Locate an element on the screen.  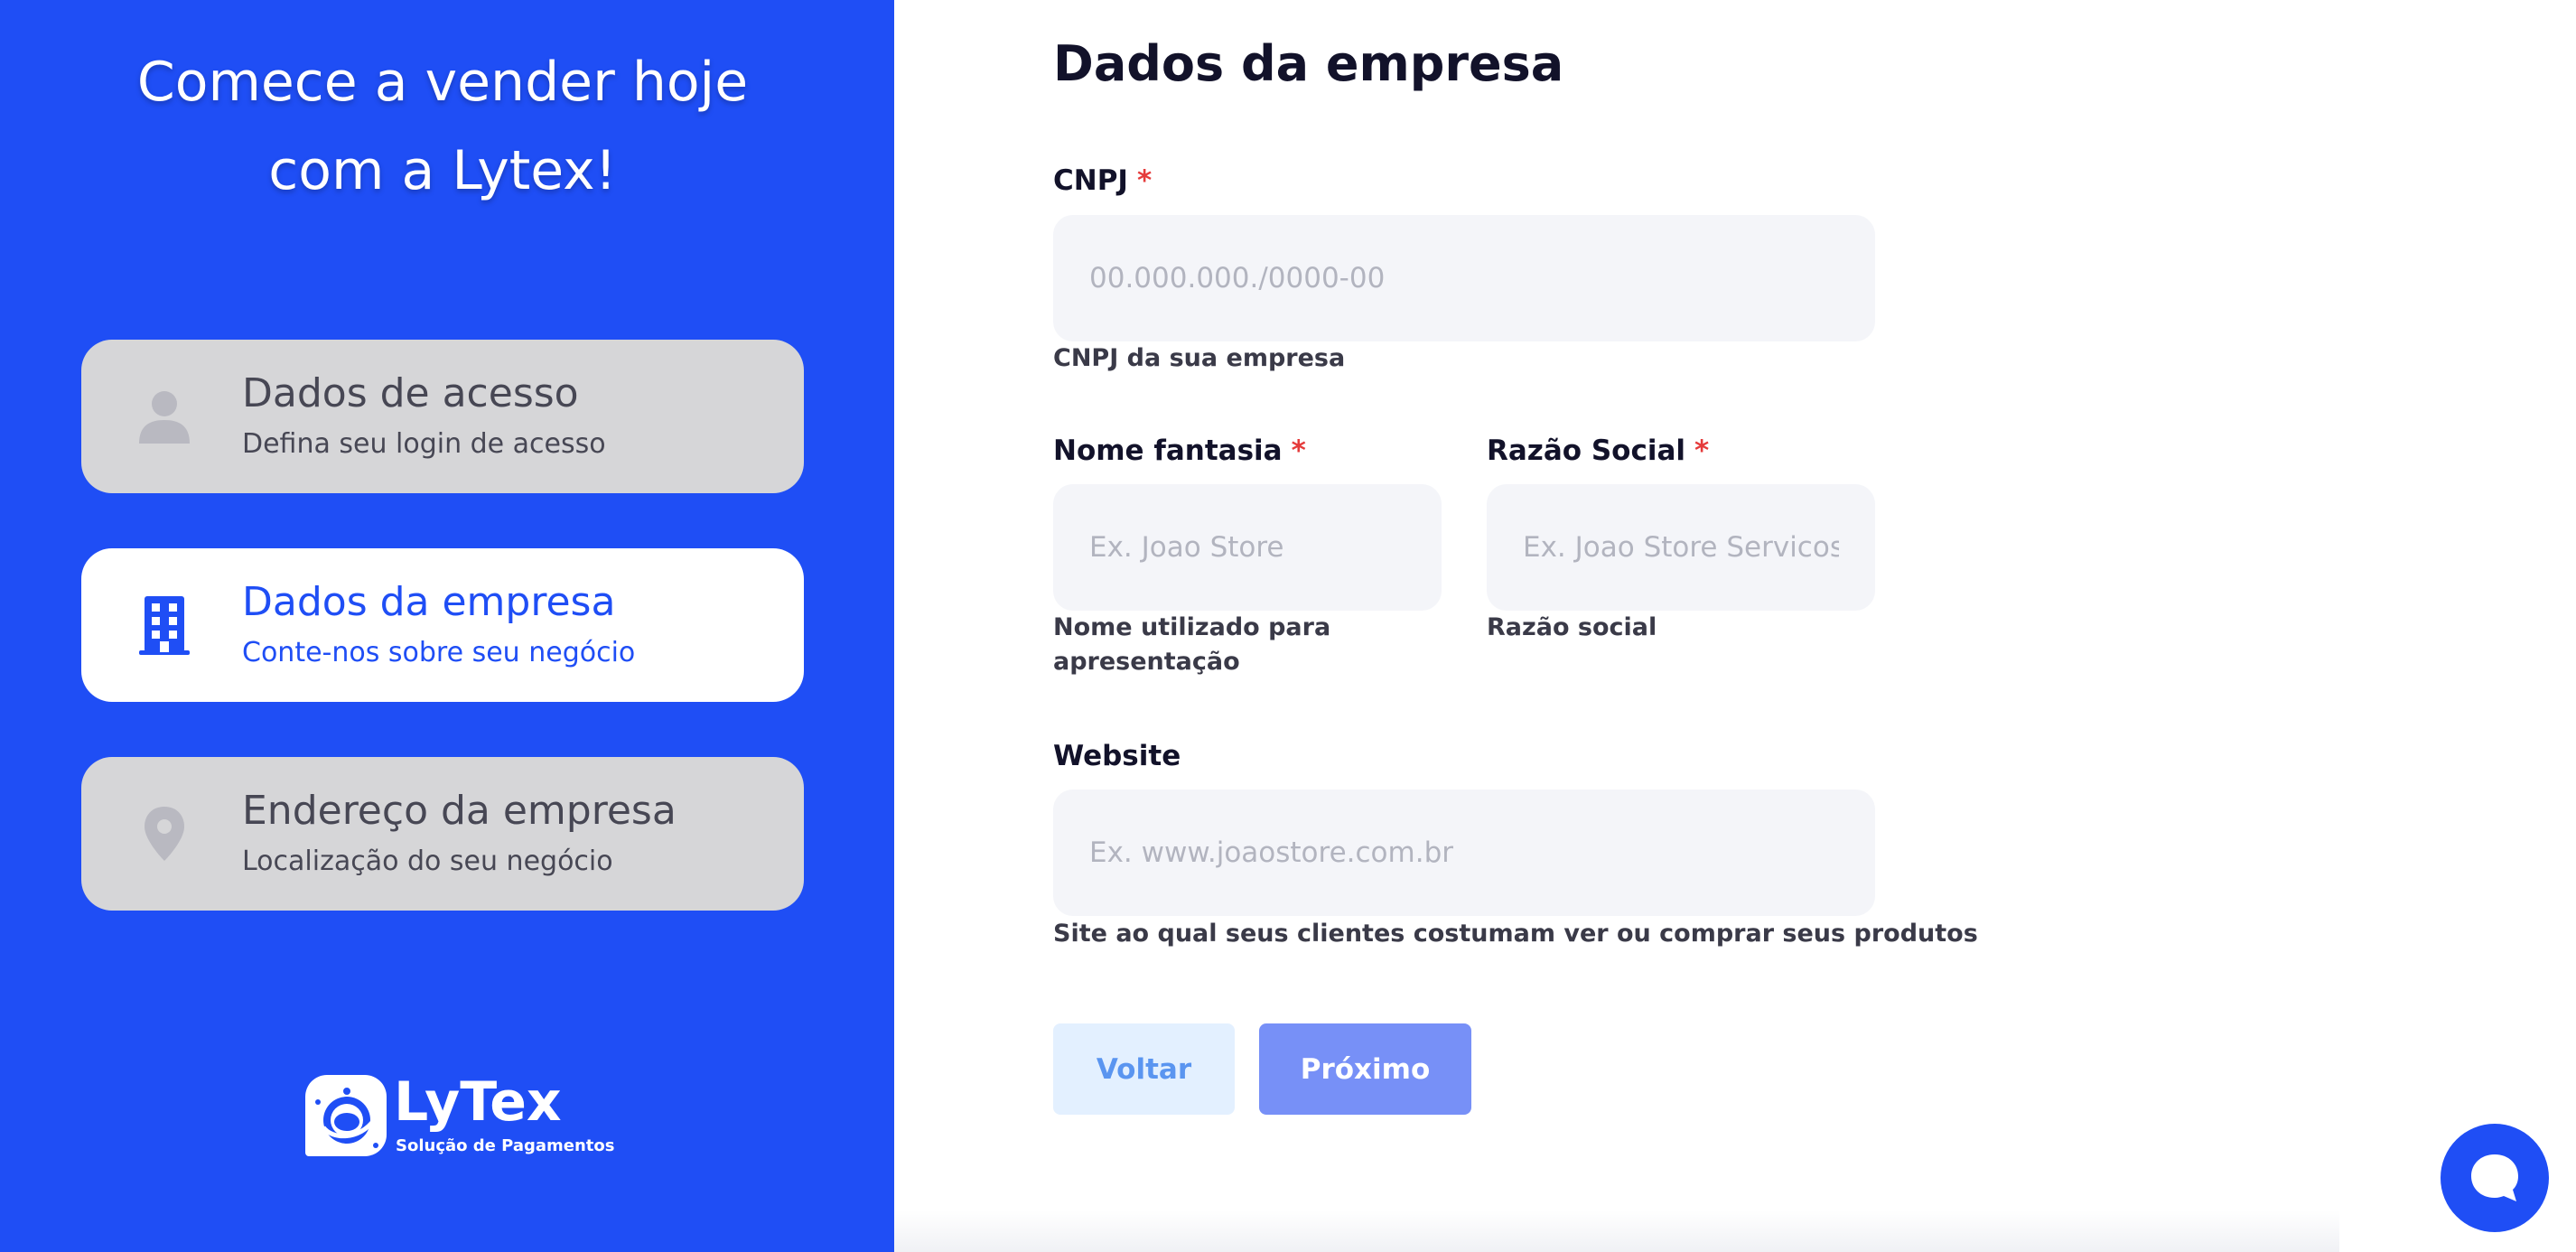
website-label: Website is located at coordinates (1117, 756).